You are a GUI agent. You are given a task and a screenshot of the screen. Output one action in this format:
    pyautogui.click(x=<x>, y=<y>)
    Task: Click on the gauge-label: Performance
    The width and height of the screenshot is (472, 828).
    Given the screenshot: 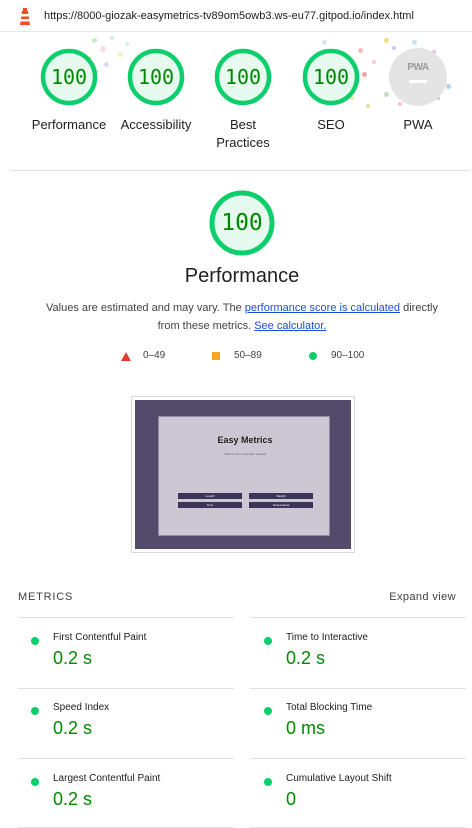 What is the action you would take?
    pyautogui.click(x=69, y=124)
    